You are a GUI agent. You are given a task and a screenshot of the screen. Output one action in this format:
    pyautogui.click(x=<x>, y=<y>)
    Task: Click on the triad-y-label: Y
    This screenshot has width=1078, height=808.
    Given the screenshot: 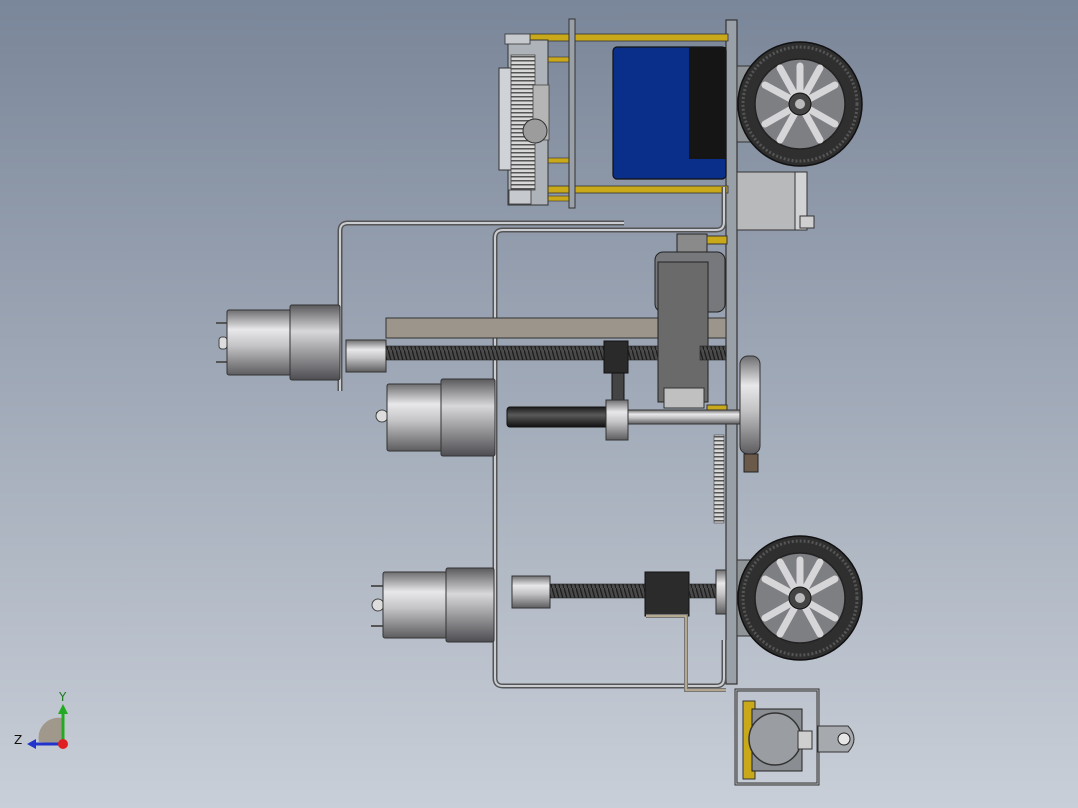 What is the action you would take?
    pyautogui.click(x=62, y=697)
    